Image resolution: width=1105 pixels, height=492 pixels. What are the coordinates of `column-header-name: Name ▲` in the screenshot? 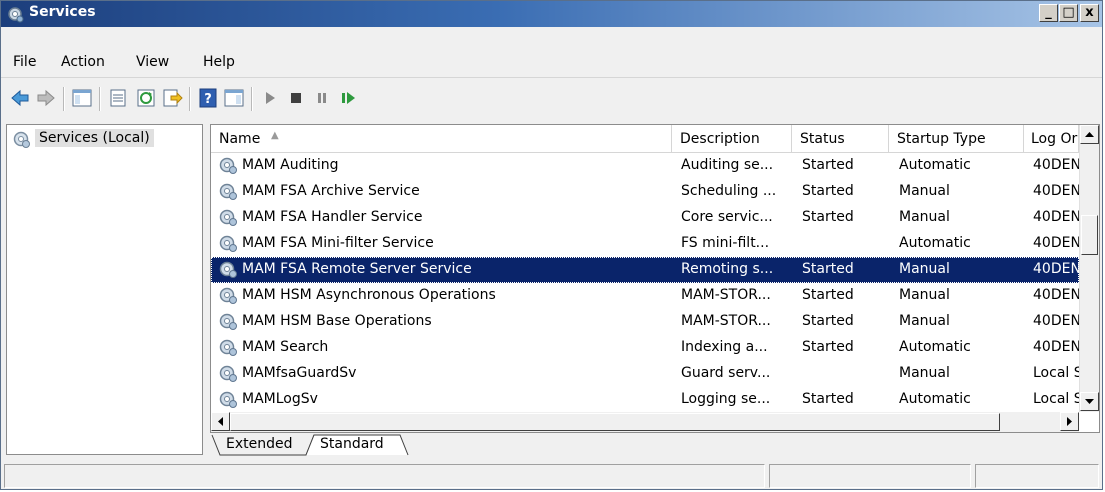 It's located at (441, 139).